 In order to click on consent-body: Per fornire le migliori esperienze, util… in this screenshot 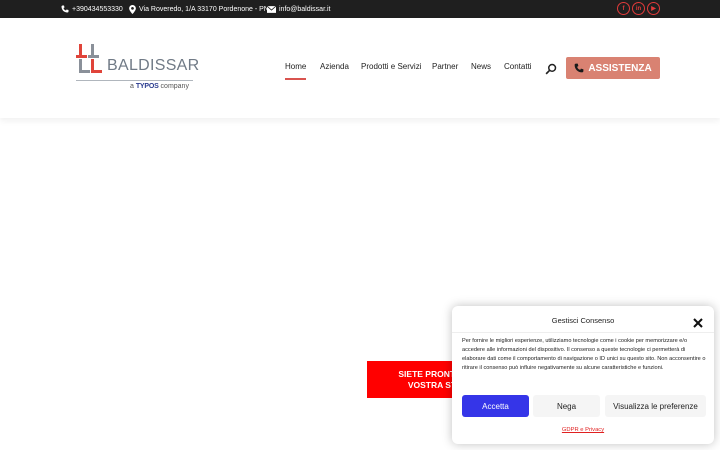, I will do `click(584, 354)`.